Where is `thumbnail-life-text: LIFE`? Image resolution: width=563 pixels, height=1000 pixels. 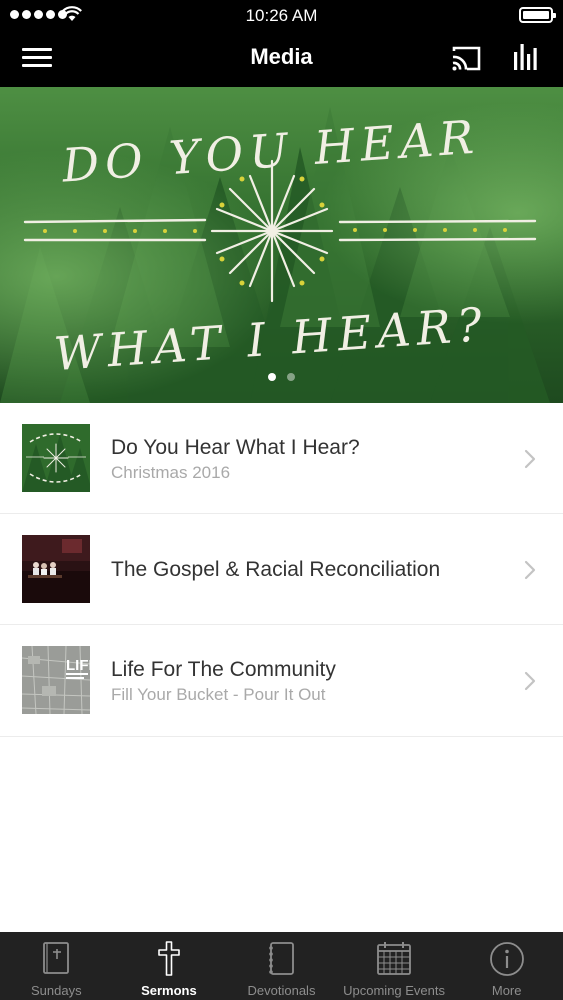 thumbnail-life-text: LIFE is located at coordinates (78, 665).